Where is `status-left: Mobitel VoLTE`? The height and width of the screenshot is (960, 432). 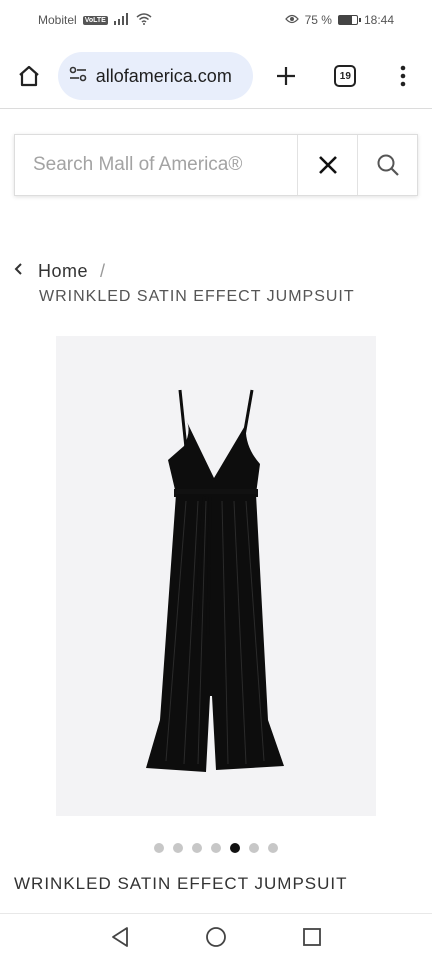
status-left: Mobitel VoLTE is located at coordinates (95, 20).